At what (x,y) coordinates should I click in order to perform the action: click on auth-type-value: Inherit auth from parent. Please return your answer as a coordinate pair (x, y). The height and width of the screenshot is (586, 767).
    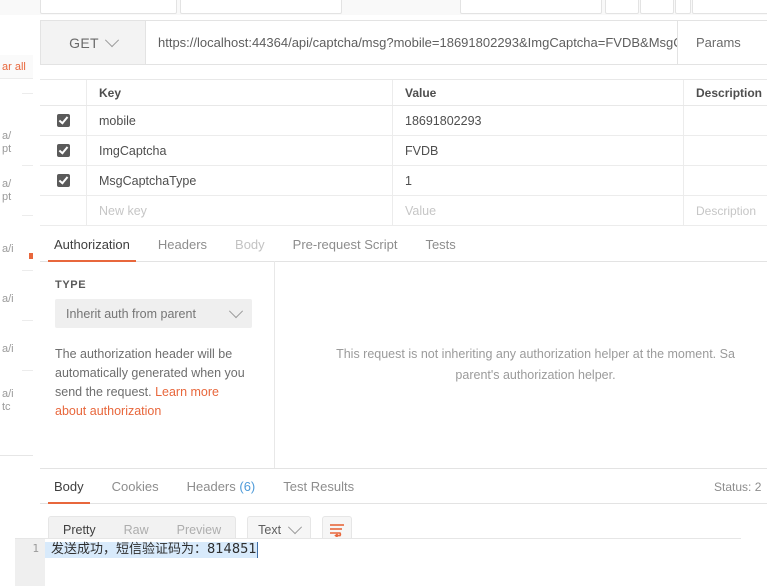
    Looking at the image, I should click on (131, 313).